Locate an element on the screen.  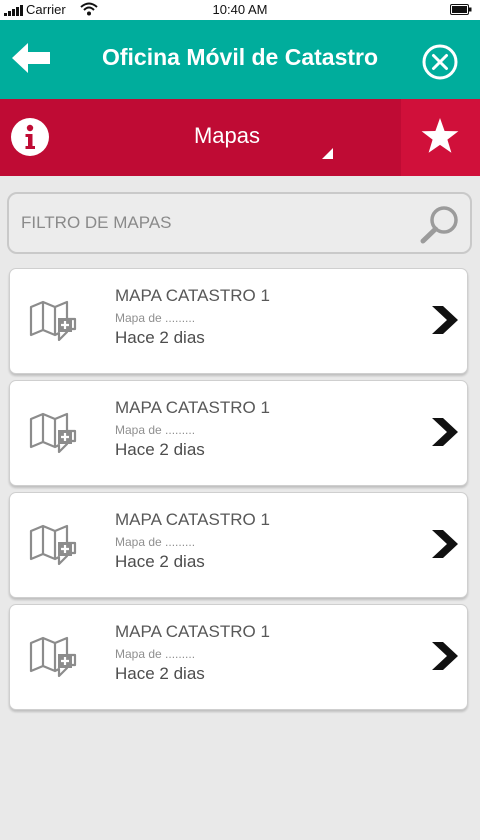
battery-icon is located at coordinates (461, 9).